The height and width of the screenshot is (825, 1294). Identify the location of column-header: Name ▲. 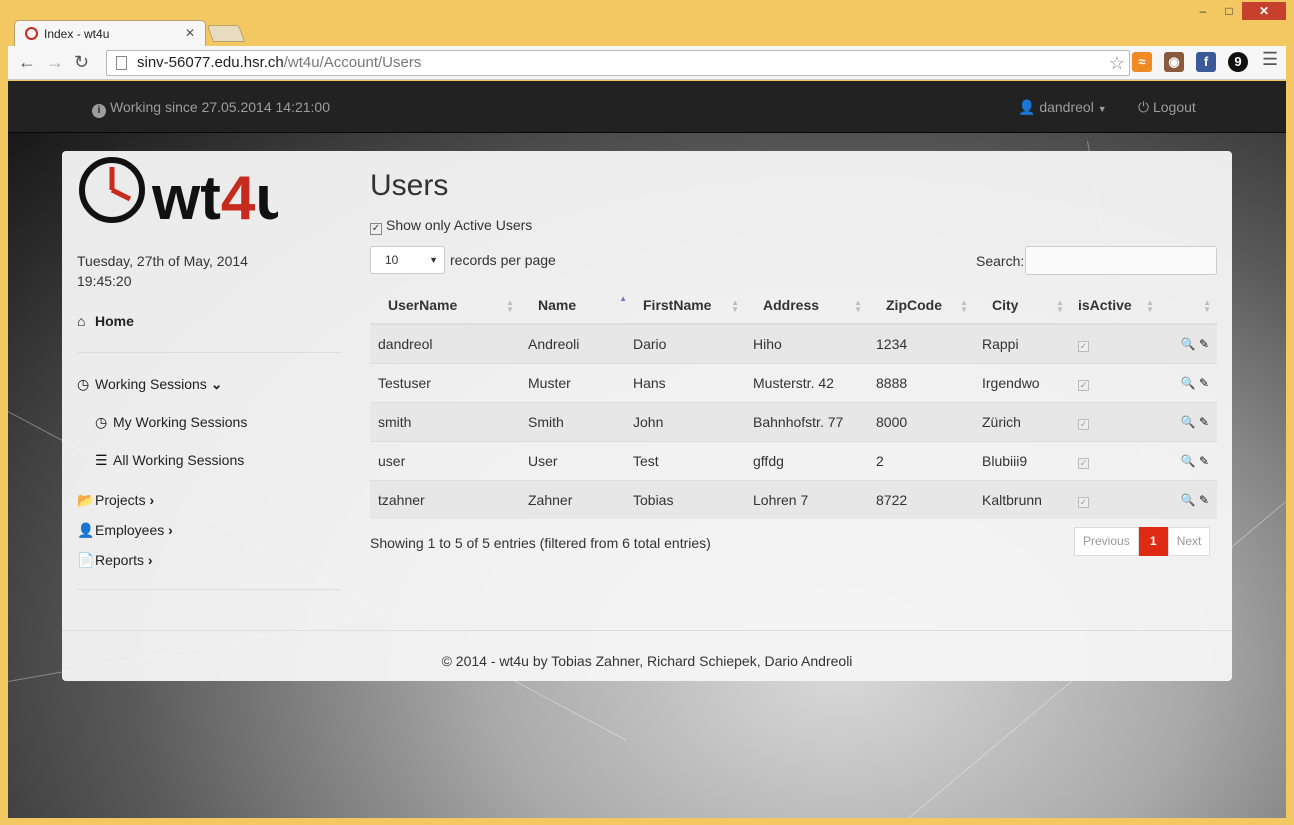
(573, 306).